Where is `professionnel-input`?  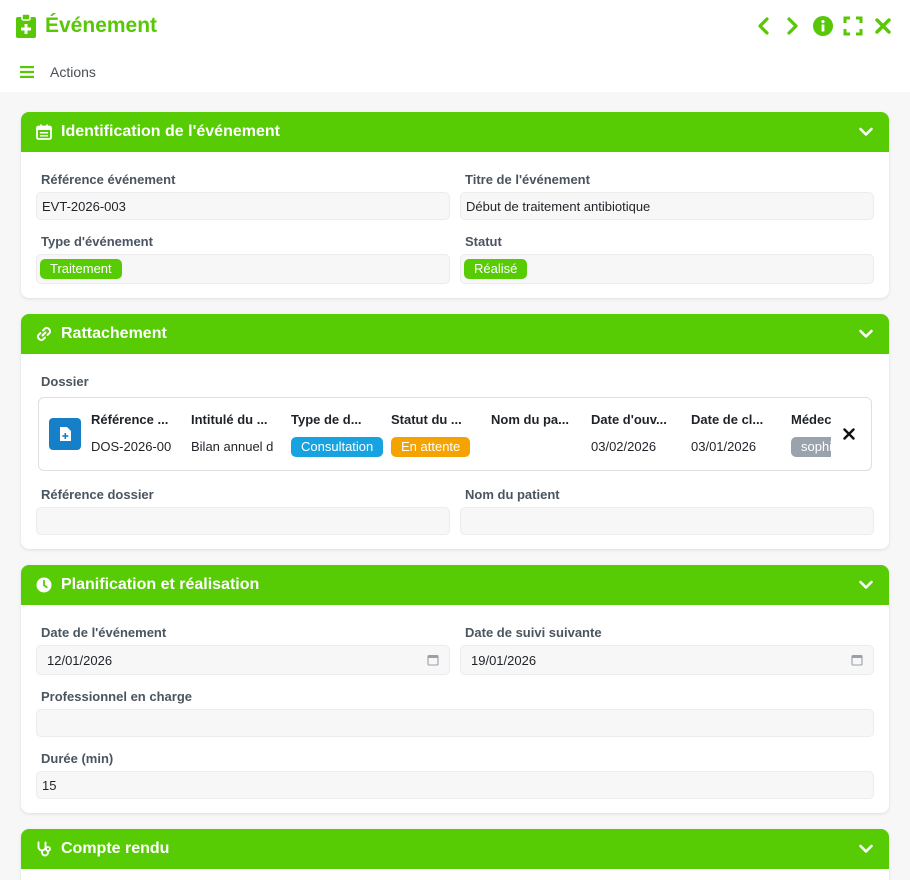 professionnel-input is located at coordinates (455, 723).